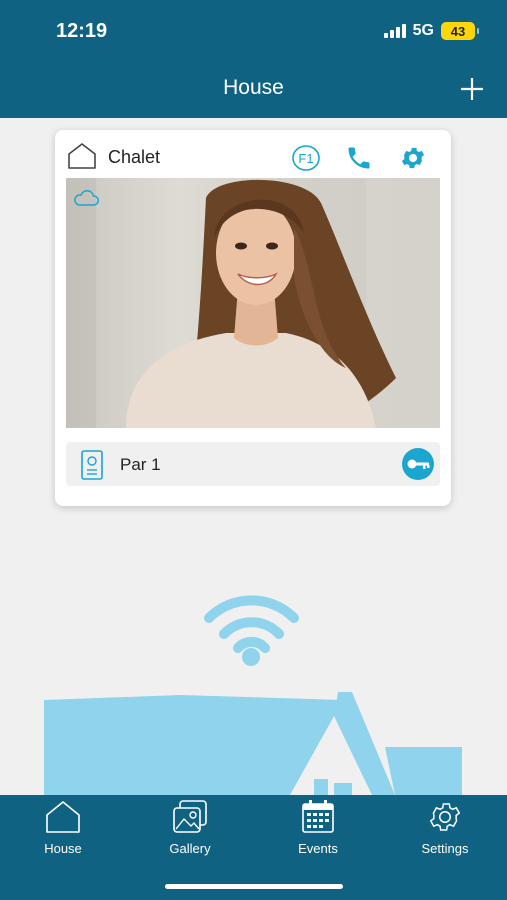 The height and width of the screenshot is (900, 507). I want to click on nav-item-house: House, so click(63, 830).